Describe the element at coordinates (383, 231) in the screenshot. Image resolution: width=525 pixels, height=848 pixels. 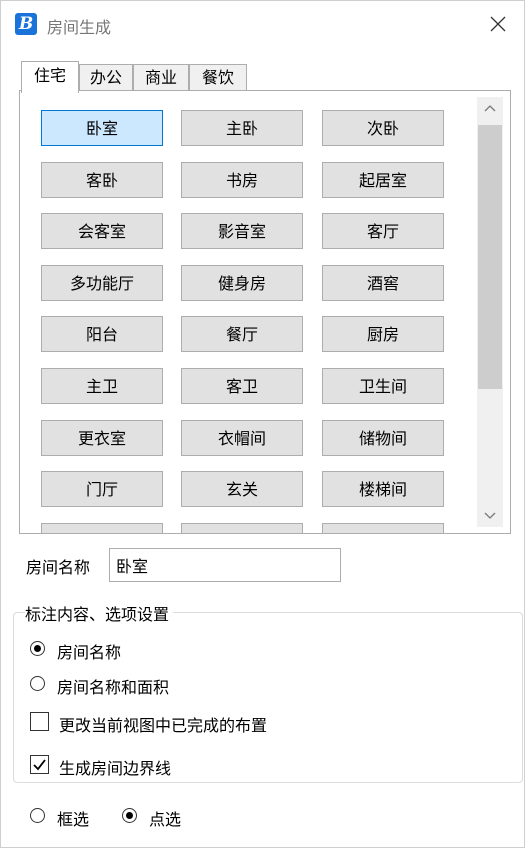
I see `room-button: 客厅` at that location.